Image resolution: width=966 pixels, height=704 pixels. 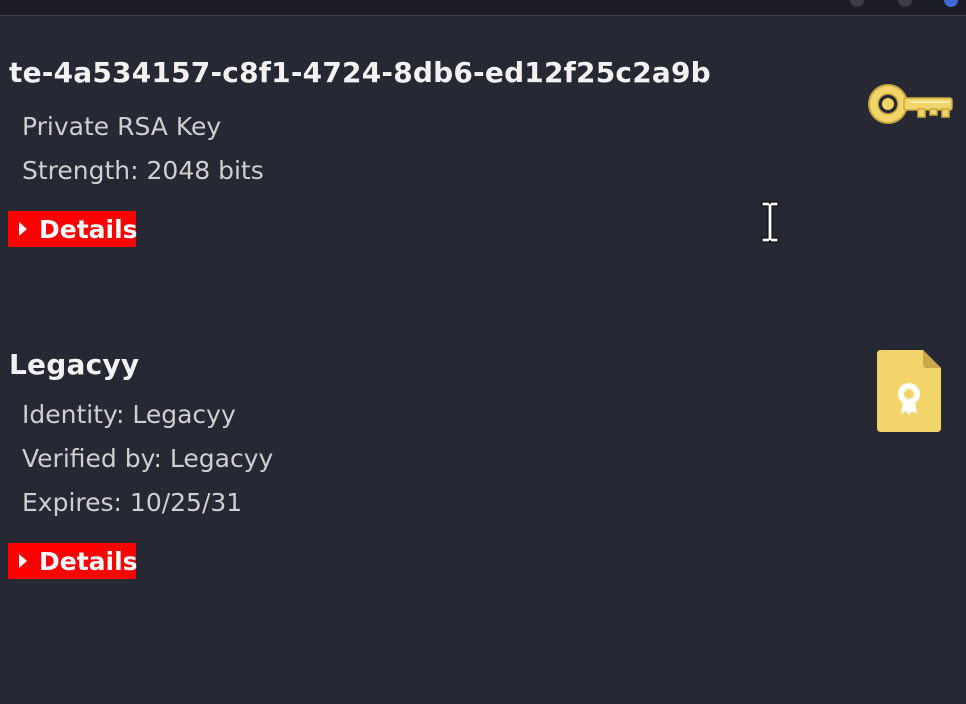 I want to click on window-titlebar, so click(x=483, y=8).